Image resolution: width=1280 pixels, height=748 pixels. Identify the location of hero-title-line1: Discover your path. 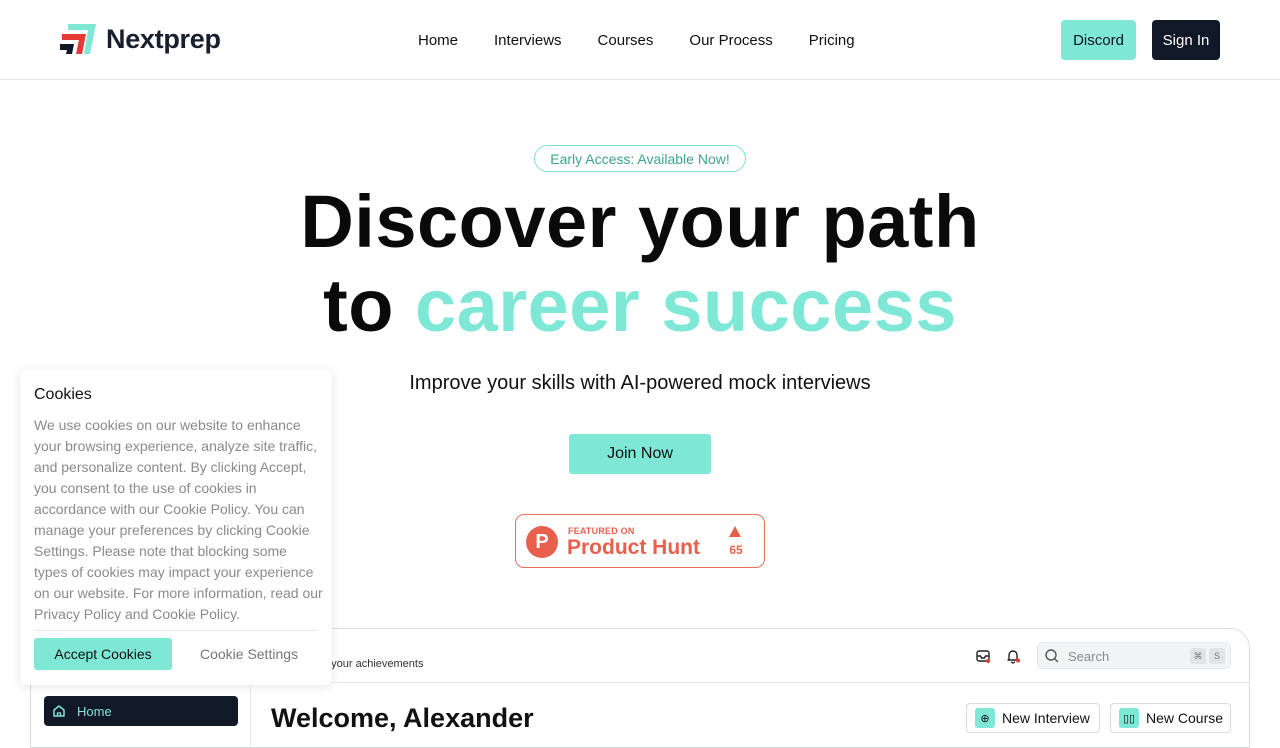
(640, 221).